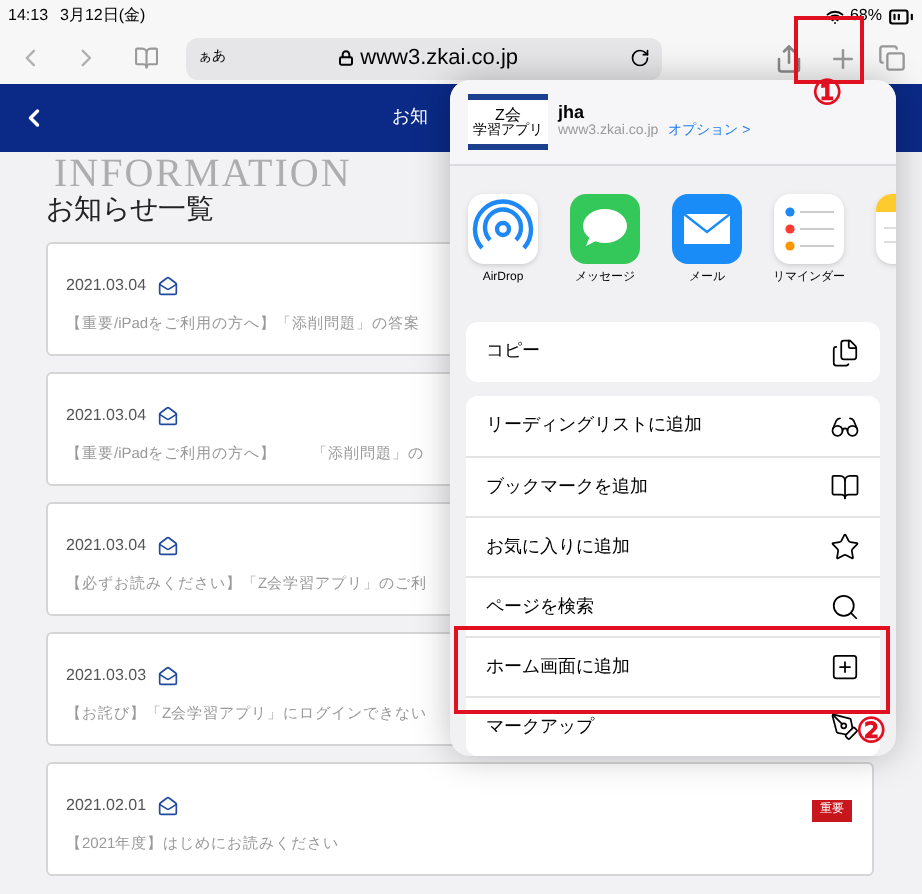 The image size is (922, 894). Describe the element at coordinates (410, 117) in the screenshot. I see `header-title: お知` at that location.